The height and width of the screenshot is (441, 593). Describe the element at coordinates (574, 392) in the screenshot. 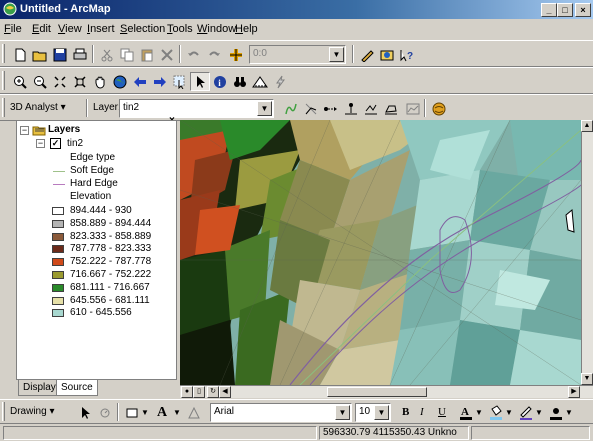

I see `scroll-right-arrow-icon: ▶` at that location.